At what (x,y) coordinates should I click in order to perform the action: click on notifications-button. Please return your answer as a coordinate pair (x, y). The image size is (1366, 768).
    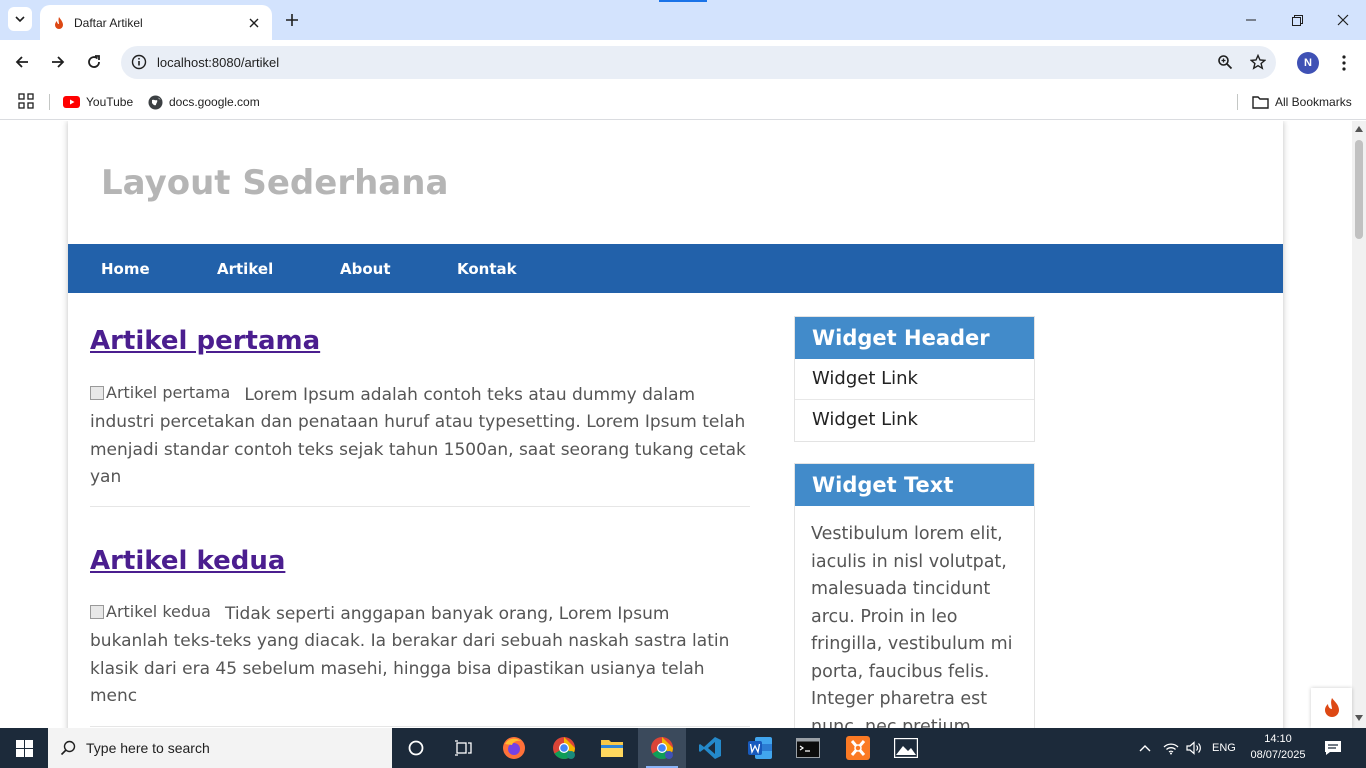
    Looking at the image, I should click on (1333, 748).